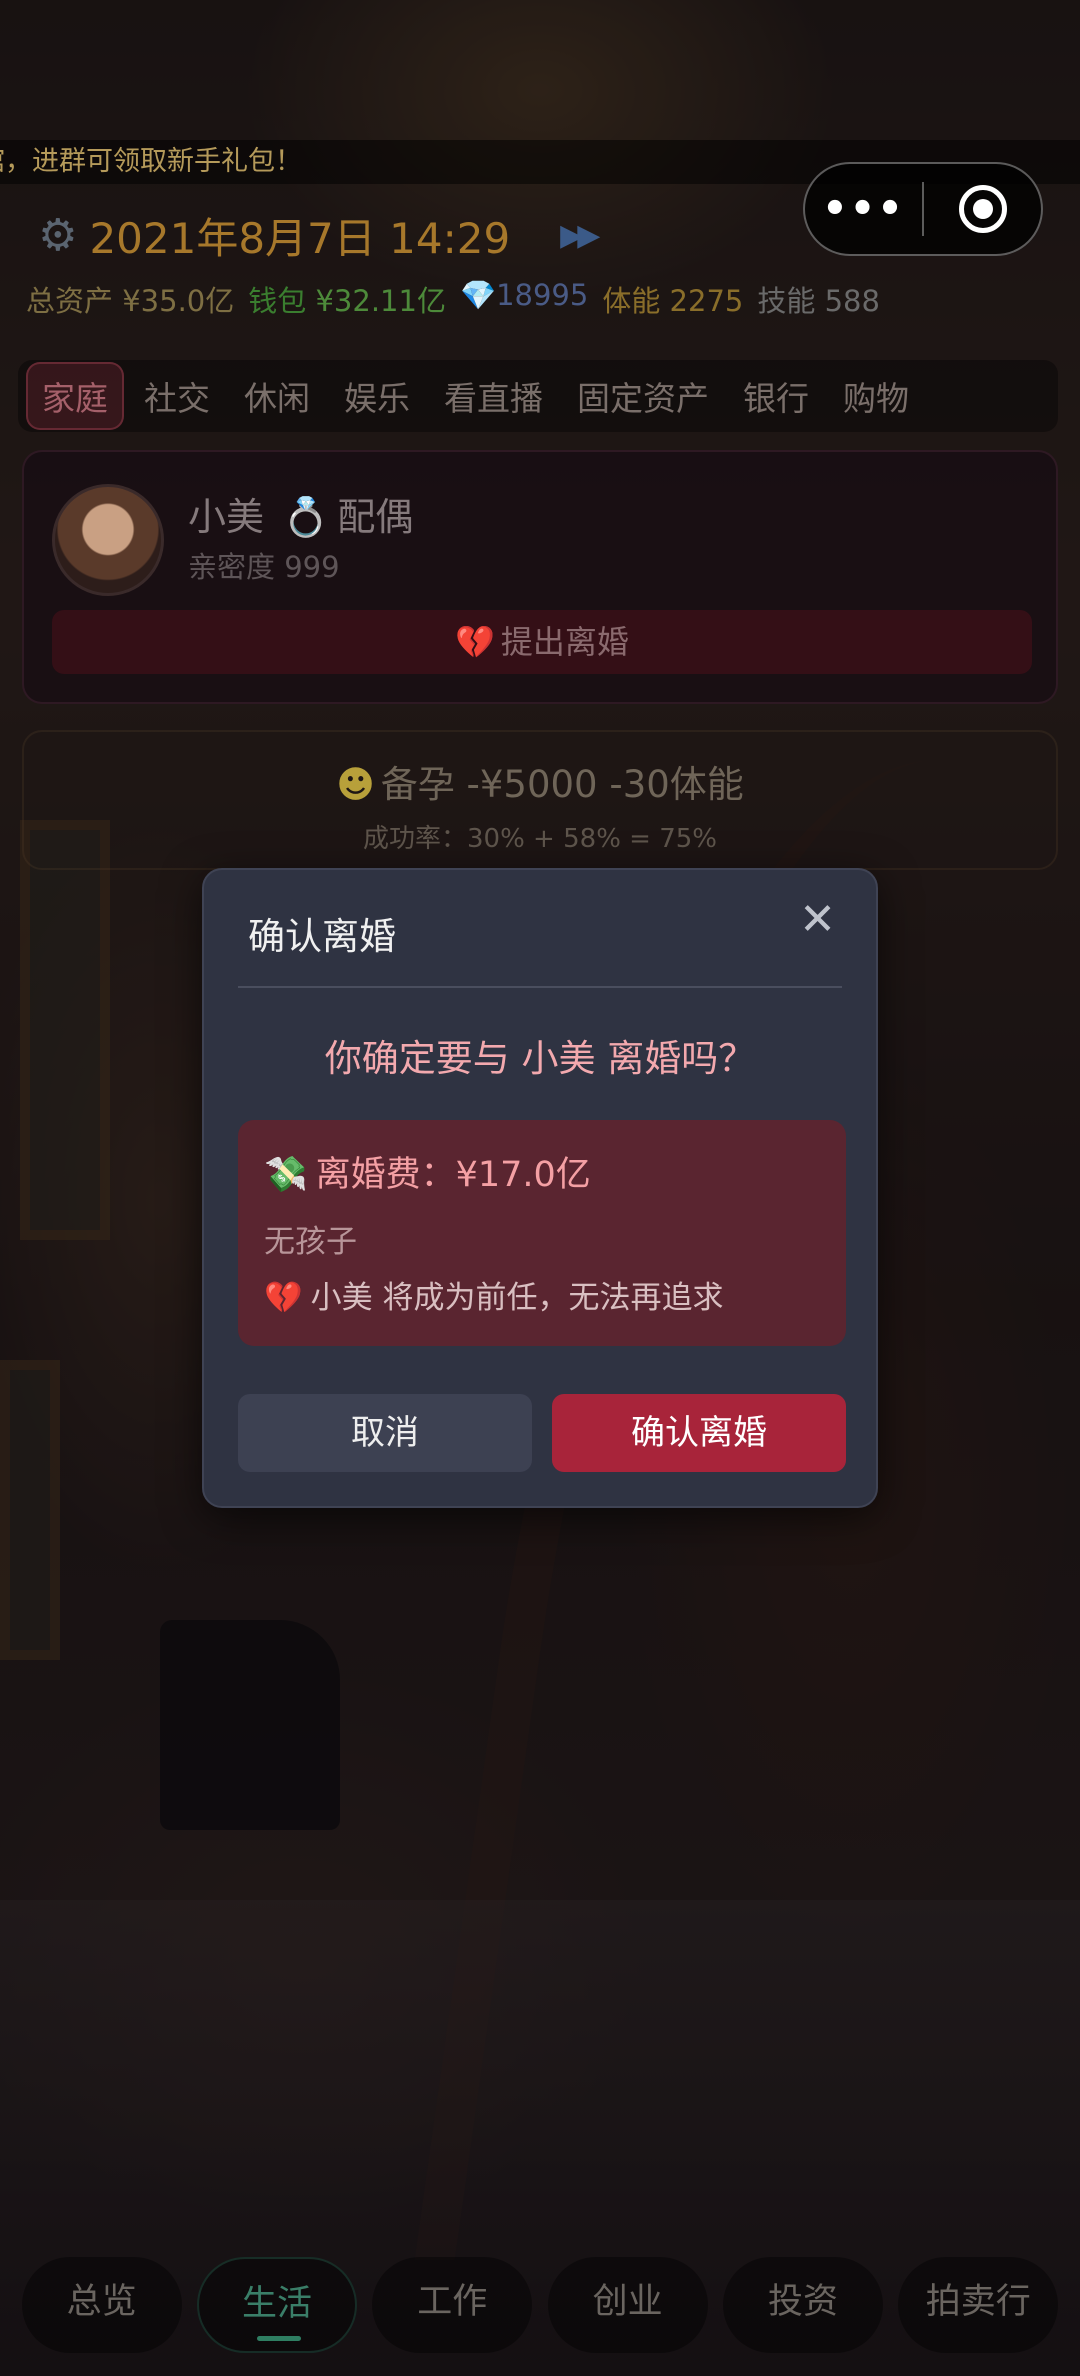  Describe the element at coordinates (478, 295) in the screenshot. I see `diamond-icon: 💎` at that location.